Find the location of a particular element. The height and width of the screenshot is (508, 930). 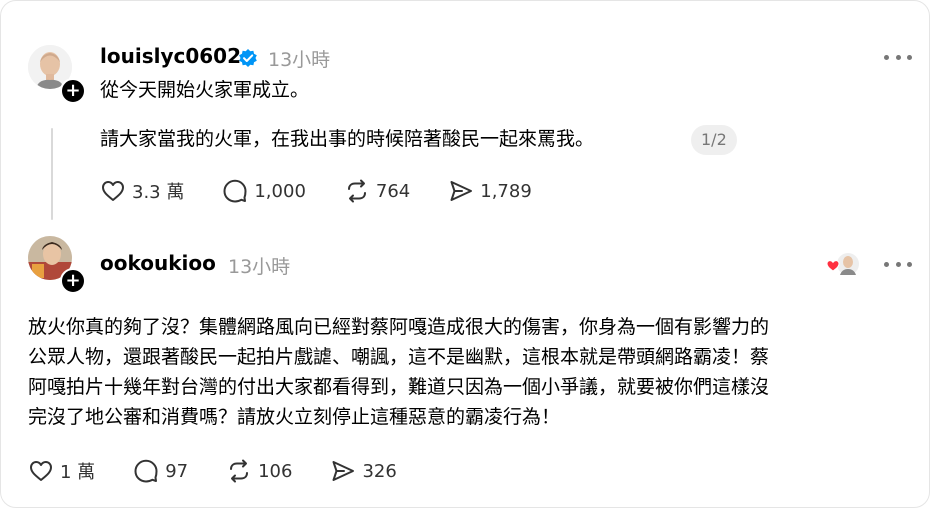

like-button: 1 萬 is located at coordinates (61, 471).